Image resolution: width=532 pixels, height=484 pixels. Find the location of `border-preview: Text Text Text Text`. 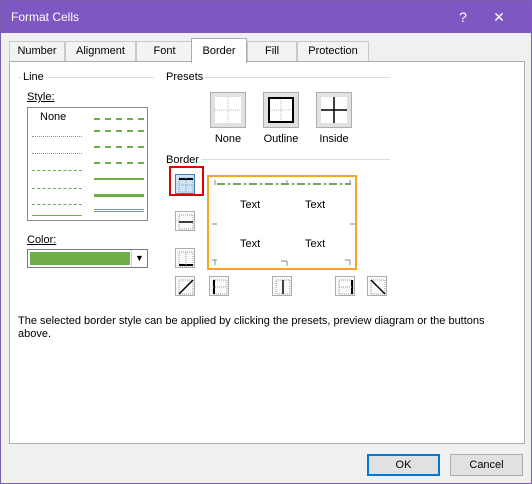

border-preview: Text Text Text Text is located at coordinates (282, 222).